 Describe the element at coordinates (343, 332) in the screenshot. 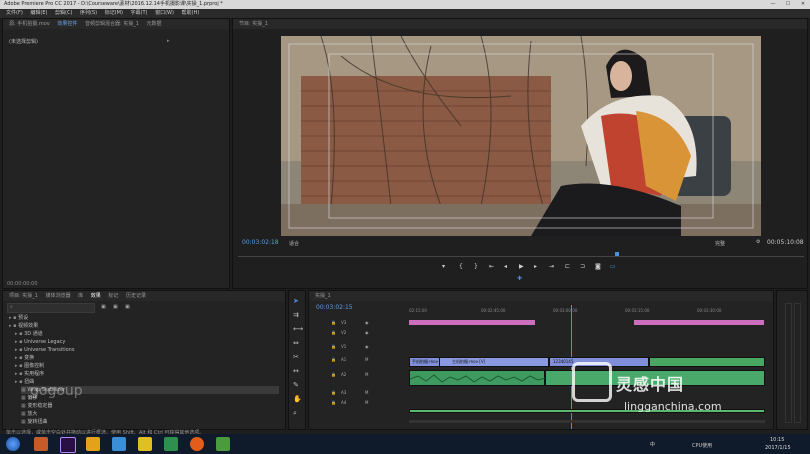

I see `track-name: V2` at that location.